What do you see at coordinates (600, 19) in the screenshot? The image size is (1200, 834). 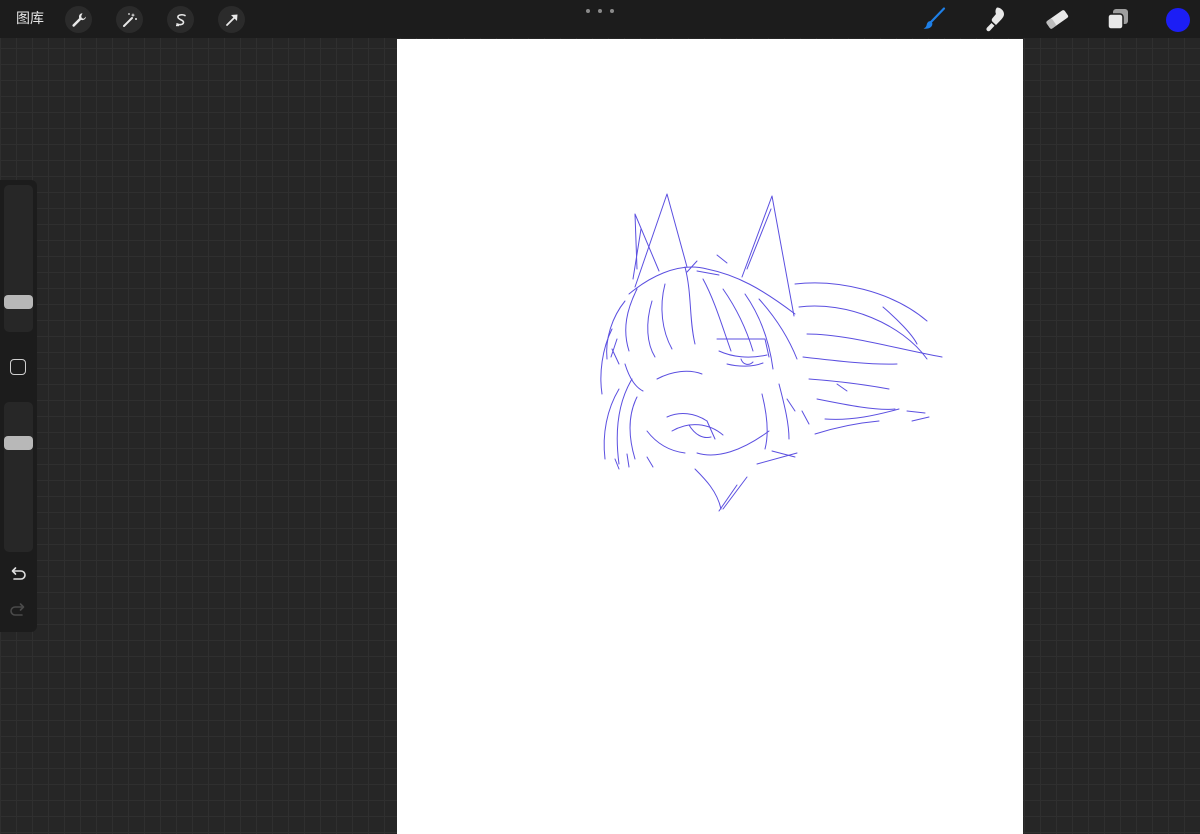 I see `top-toolbar: 图库` at bounding box center [600, 19].